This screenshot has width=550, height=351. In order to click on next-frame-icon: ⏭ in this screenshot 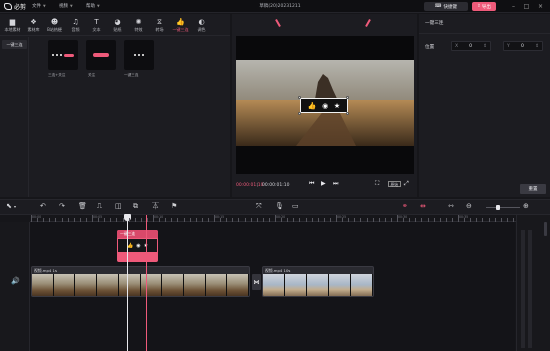, I will do `click(335, 184)`.